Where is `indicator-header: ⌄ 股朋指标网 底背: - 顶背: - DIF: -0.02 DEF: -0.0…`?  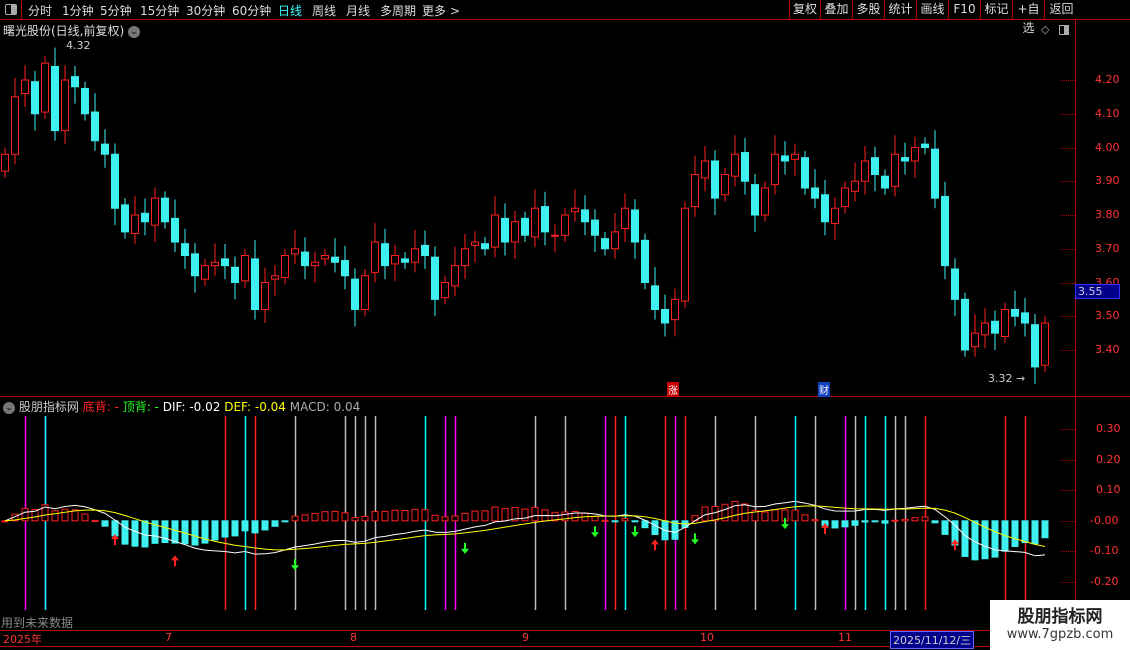
indicator-header: ⌄ 股朋指标网 底背: - 顶背: - DIF: -0.02 DEF: -0.0… is located at coordinates (181, 406).